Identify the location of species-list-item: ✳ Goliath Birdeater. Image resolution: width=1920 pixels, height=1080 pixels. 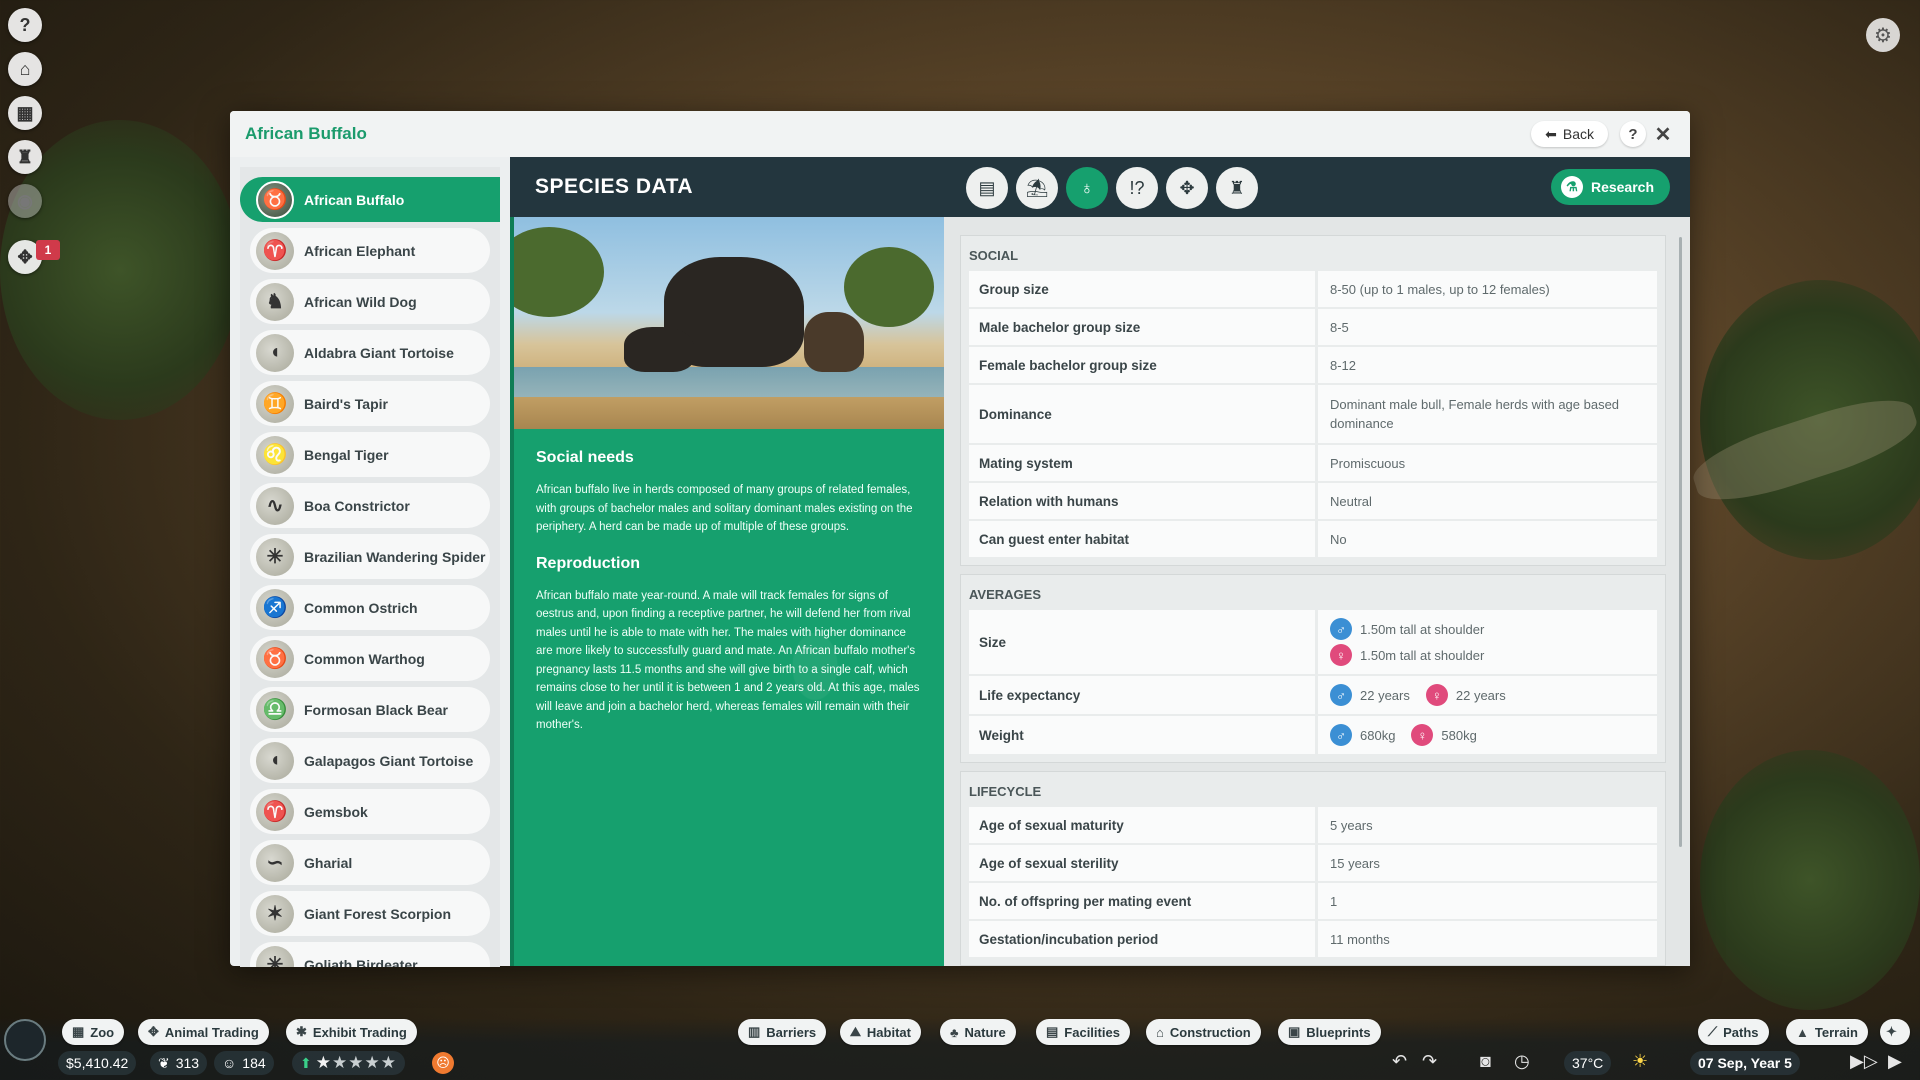
(370, 954).